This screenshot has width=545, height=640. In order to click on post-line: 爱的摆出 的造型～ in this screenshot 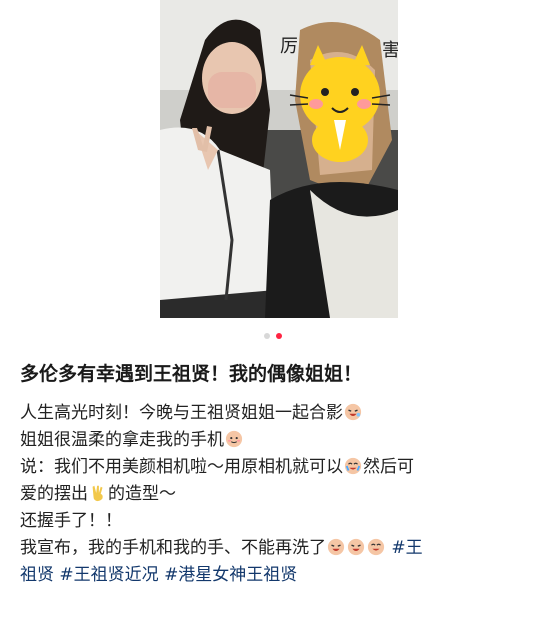, I will do `click(275, 494)`.